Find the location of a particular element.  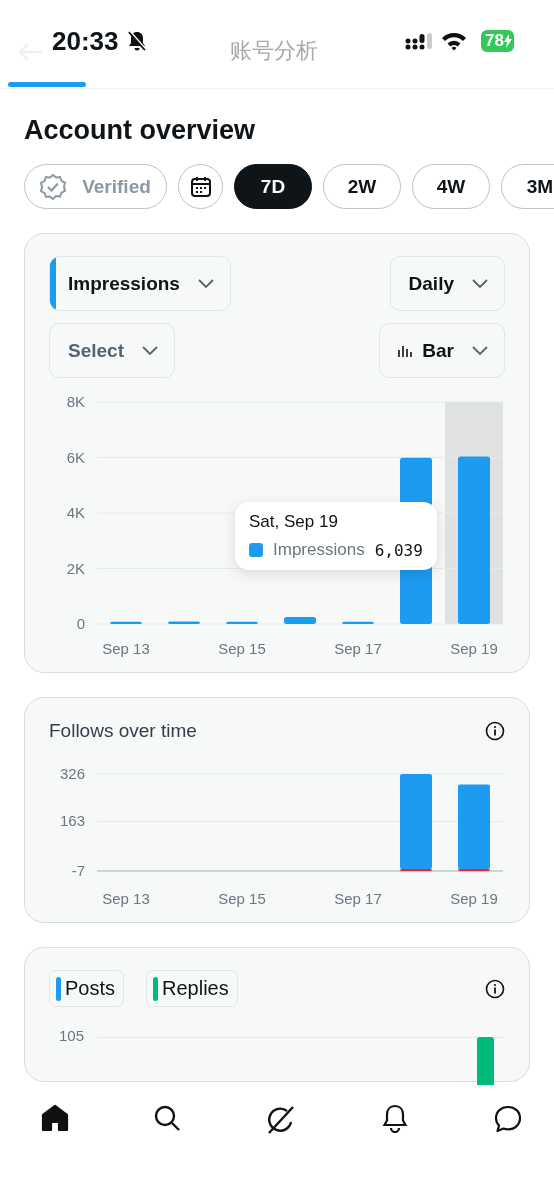

chart-type-dropdown: Bar is located at coordinates (442, 350).